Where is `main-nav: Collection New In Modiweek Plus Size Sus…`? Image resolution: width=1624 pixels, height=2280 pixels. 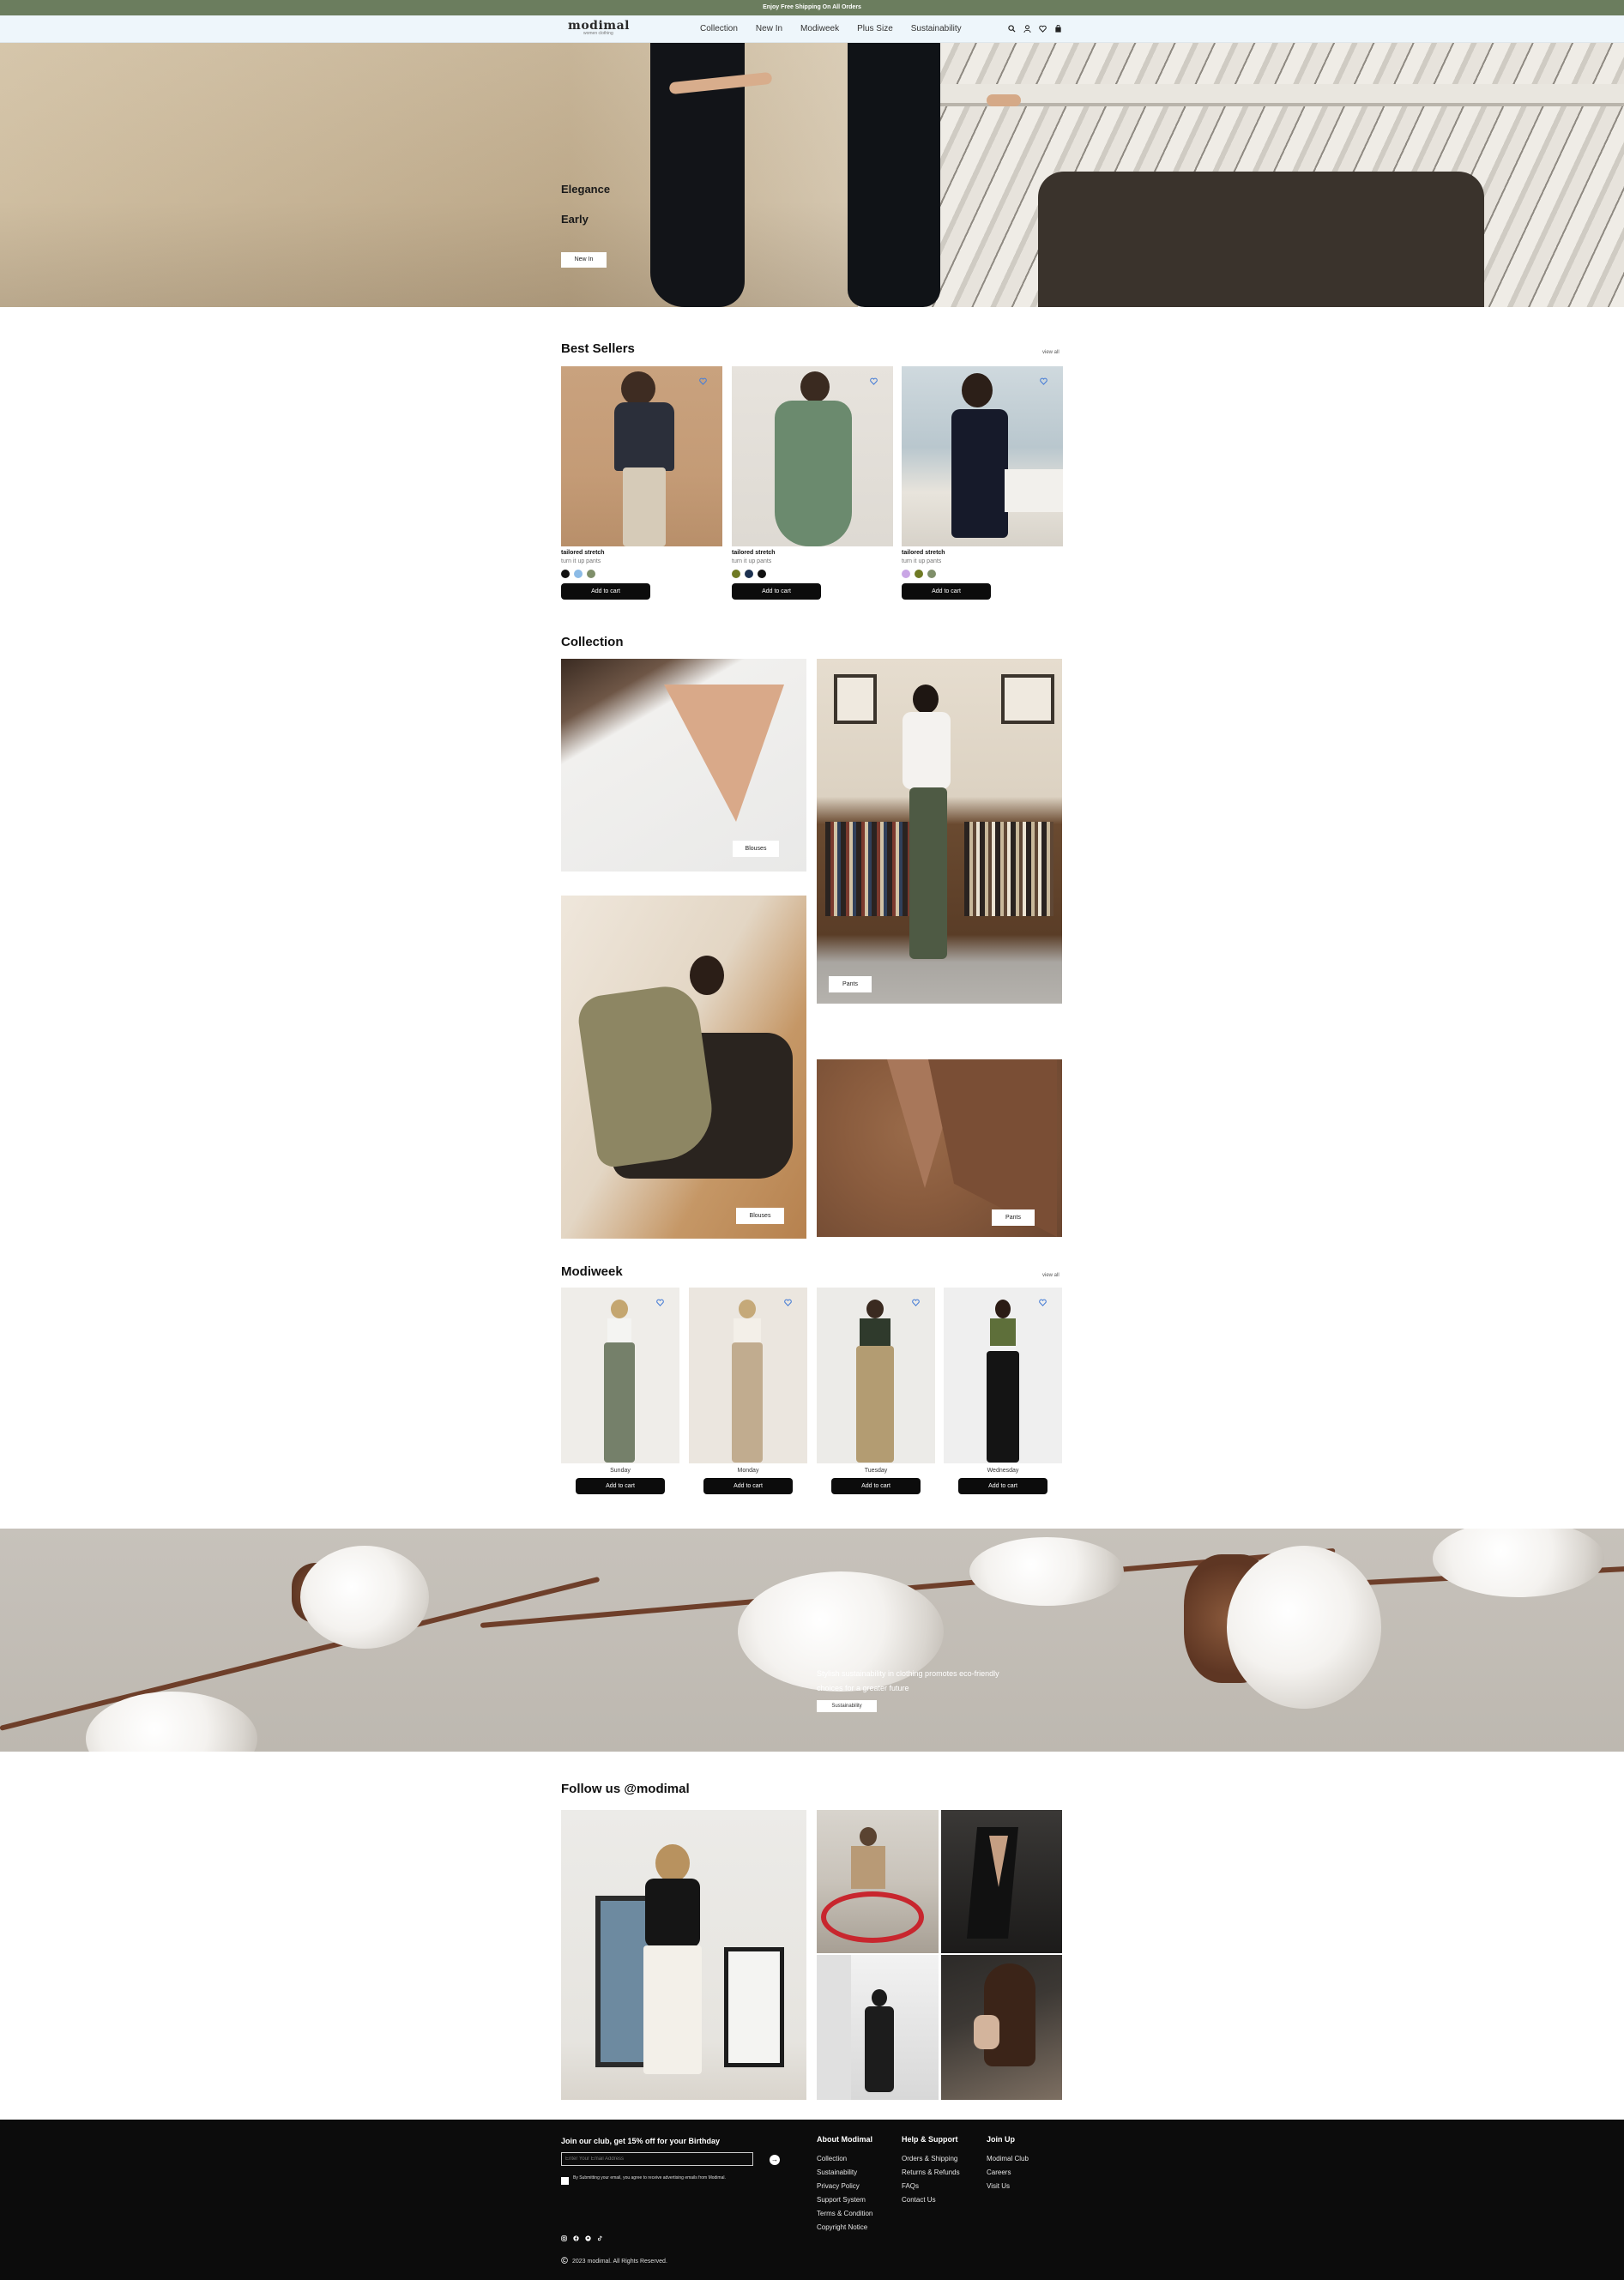 main-nav: Collection New In Modiweek Plus Size Sus… is located at coordinates (840, 29).